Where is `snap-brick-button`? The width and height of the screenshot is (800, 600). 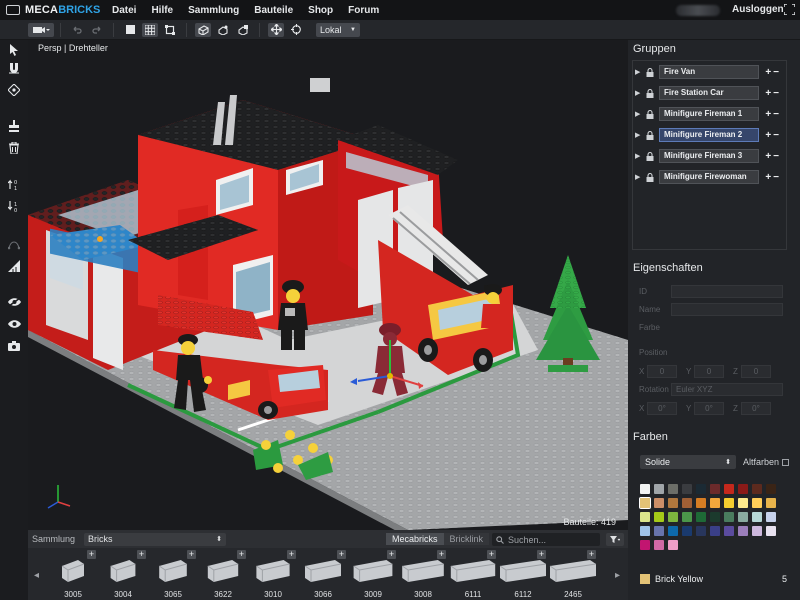
snap-brick-button is located at coordinates (203, 29).